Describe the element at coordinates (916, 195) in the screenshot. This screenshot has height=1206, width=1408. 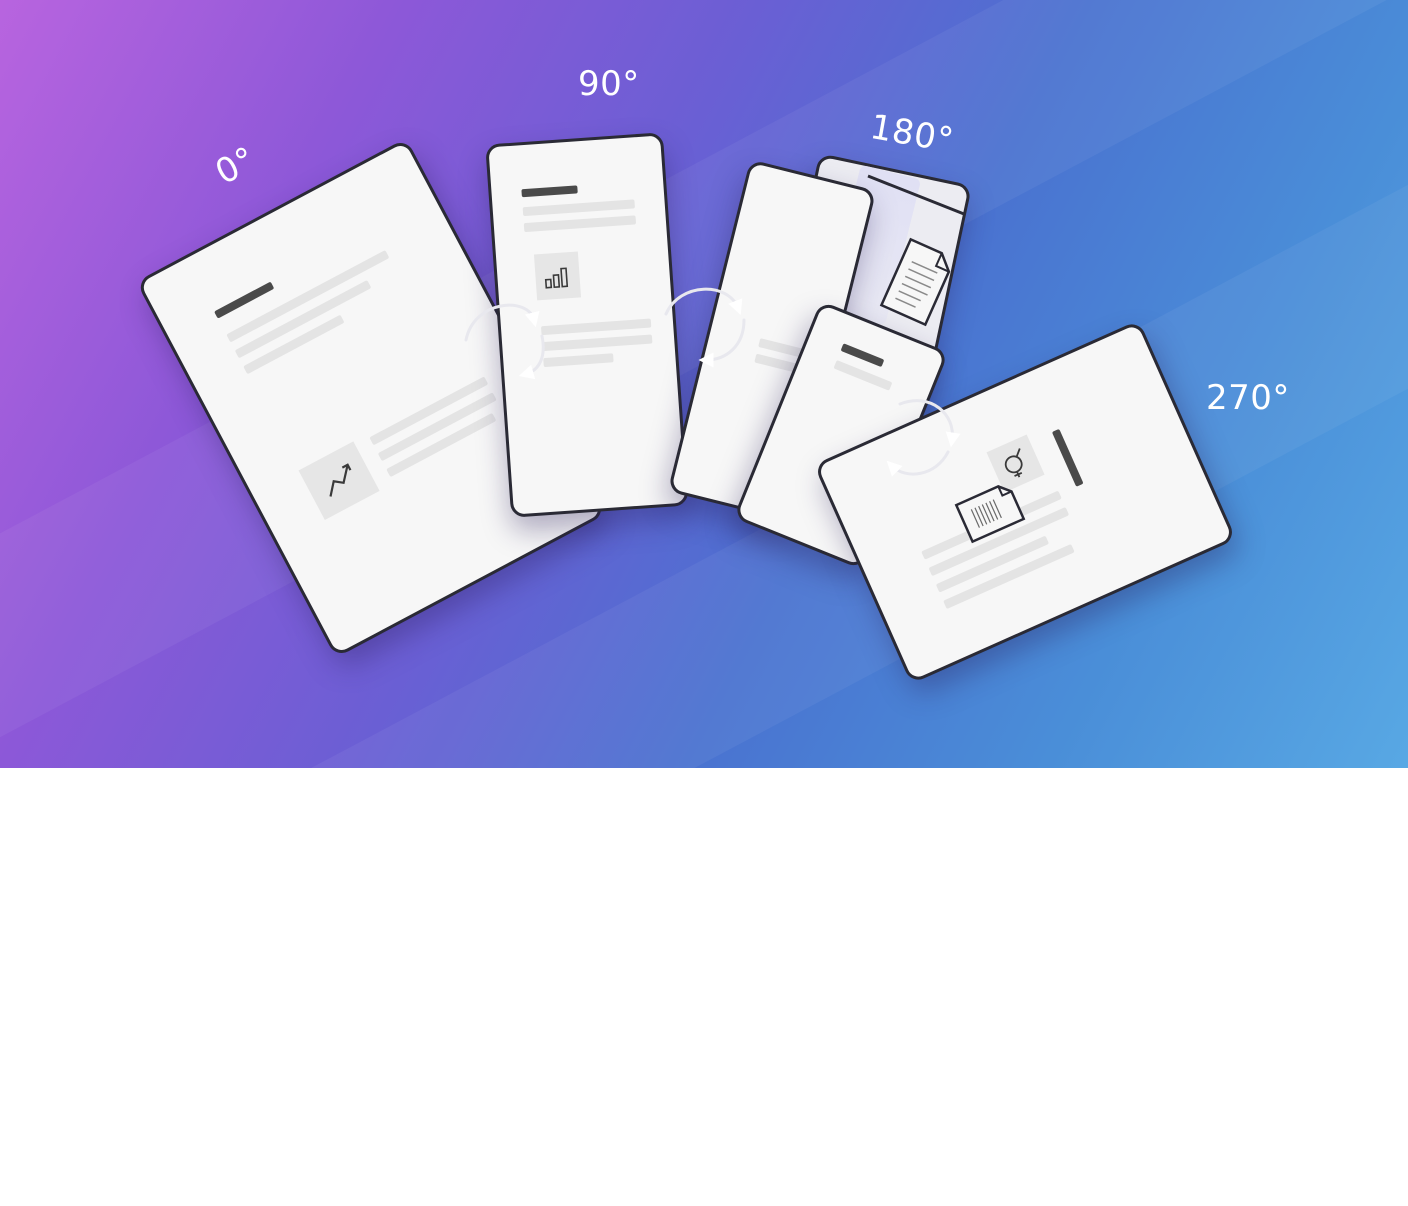
I see `divider-line` at that location.